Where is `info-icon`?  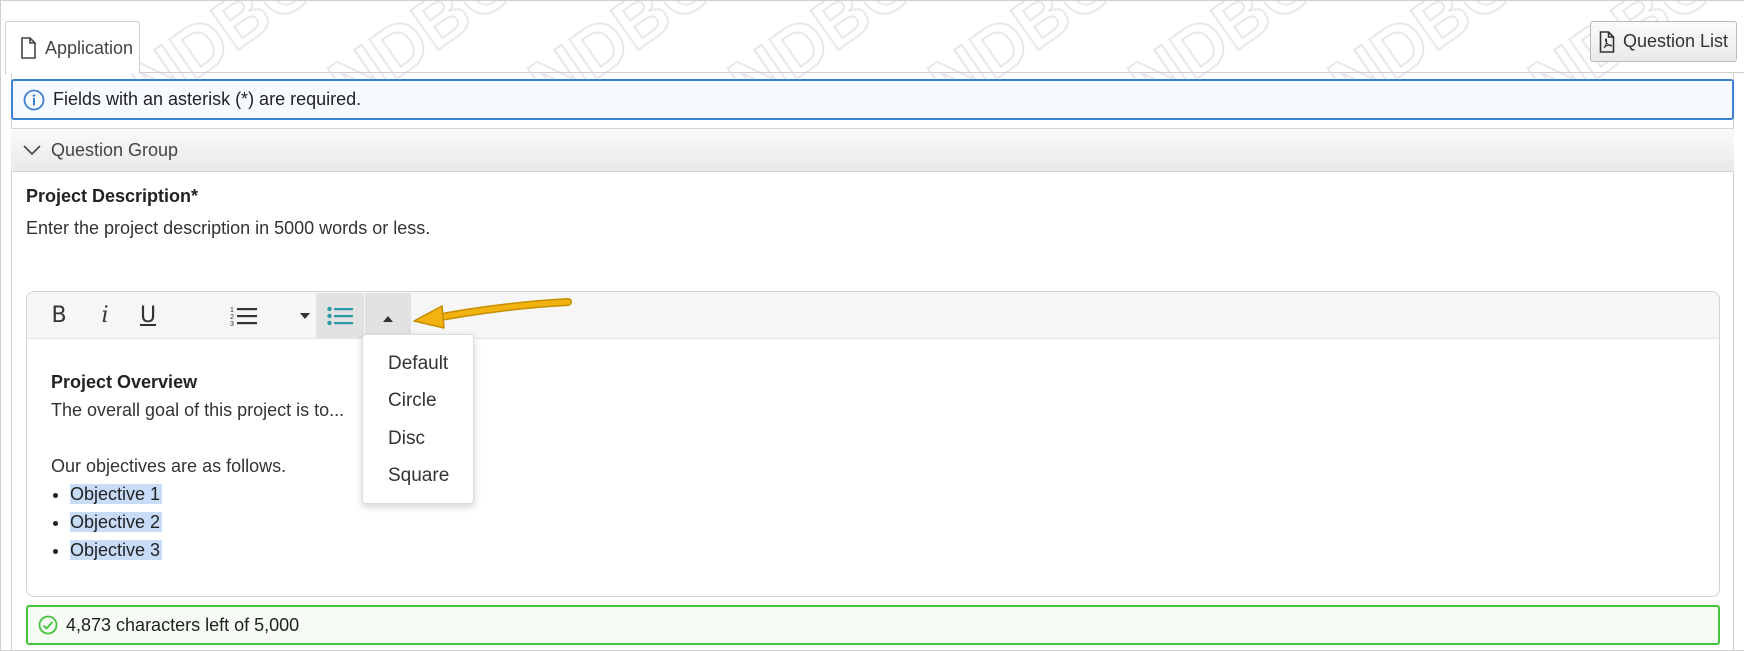
info-icon is located at coordinates (34, 99).